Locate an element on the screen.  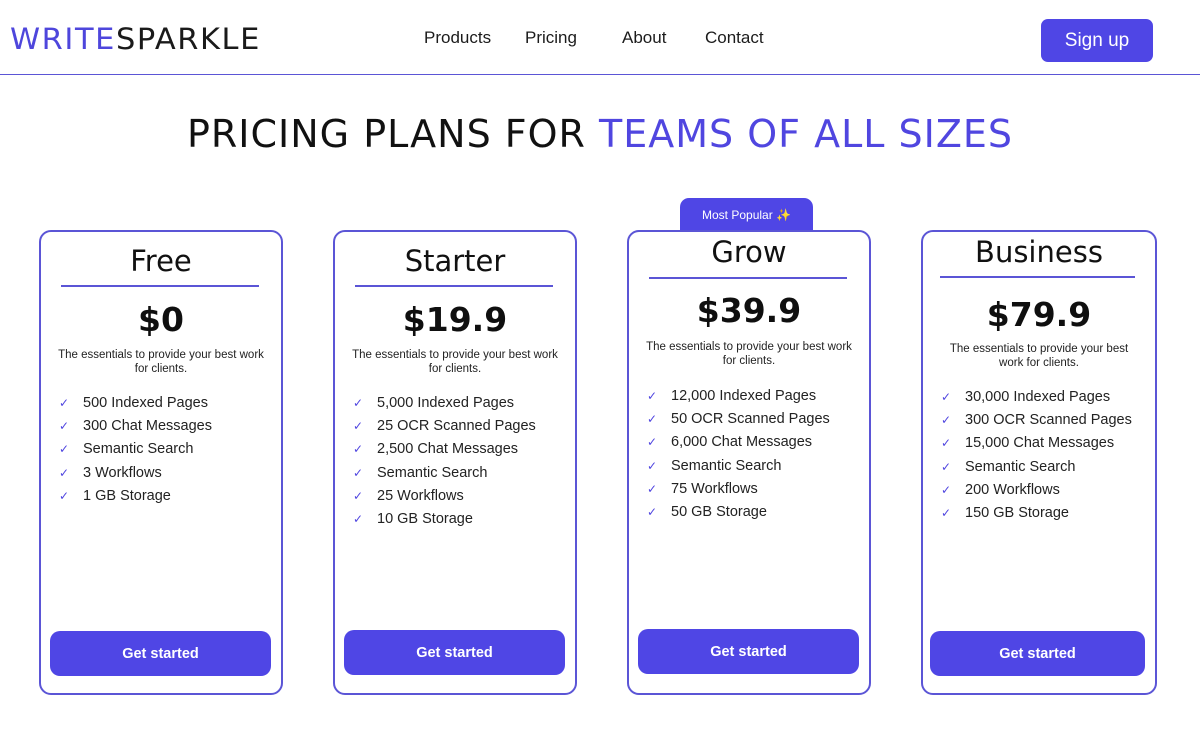
feature-item: ✓ 300 Chat Messages is located at coordinates (165, 425).